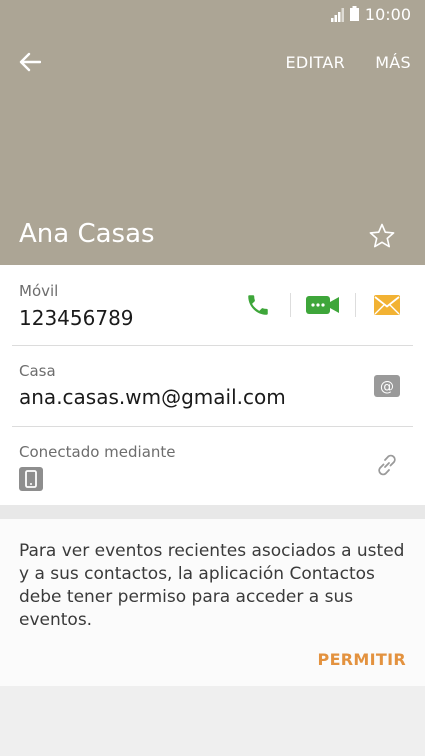 This screenshot has height=756, width=425. Describe the element at coordinates (37, 371) in the screenshot. I see `email-label: Casa` at that location.